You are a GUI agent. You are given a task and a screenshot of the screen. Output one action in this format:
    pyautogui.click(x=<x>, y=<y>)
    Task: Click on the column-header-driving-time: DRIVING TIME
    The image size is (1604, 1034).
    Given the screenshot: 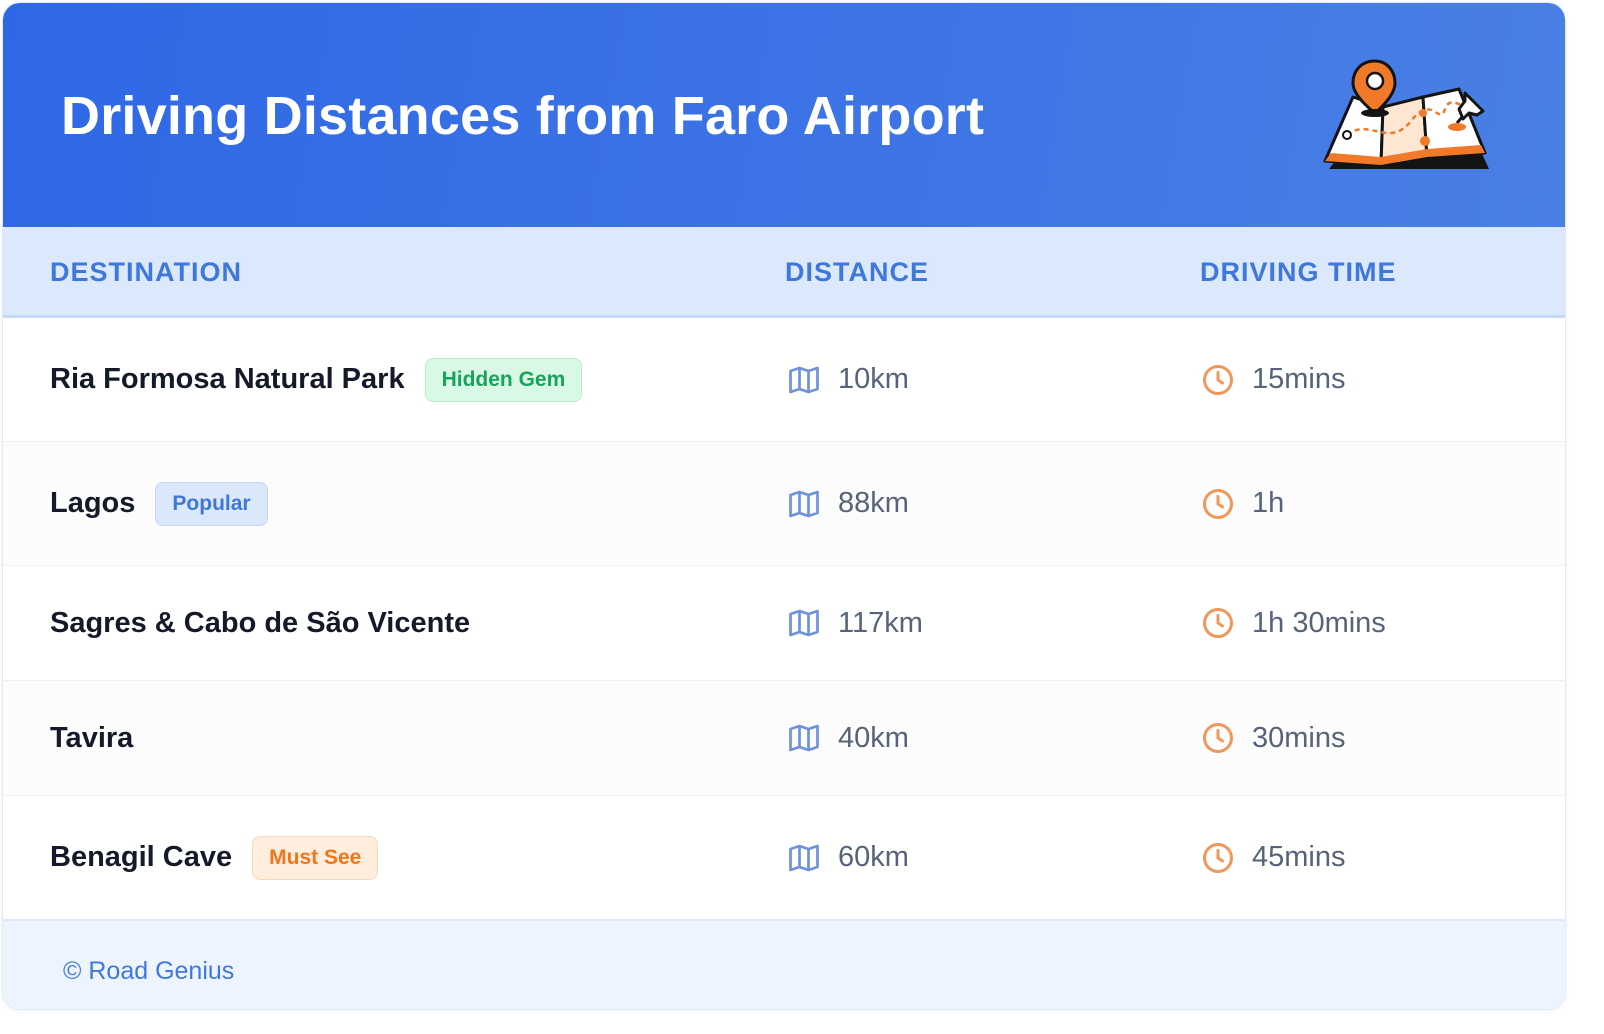 What is the action you would take?
    pyautogui.click(x=1298, y=272)
    